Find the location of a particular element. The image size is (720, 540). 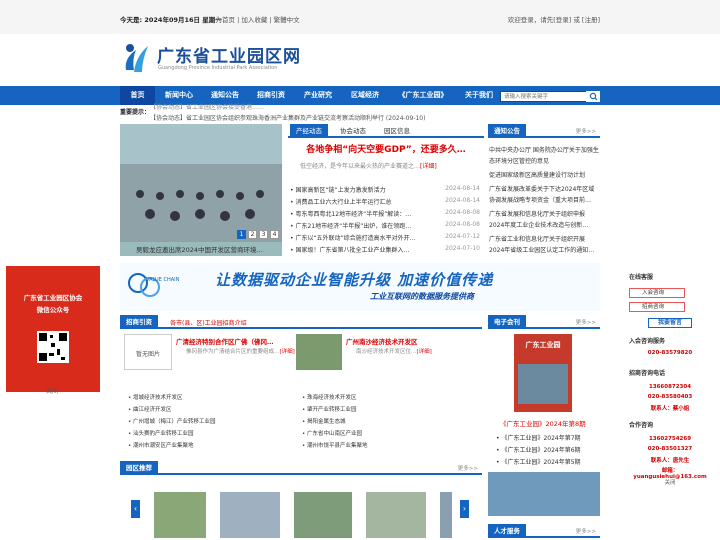

list-item: • 揭阳金属生态城 is located at coordinates (335, 423).